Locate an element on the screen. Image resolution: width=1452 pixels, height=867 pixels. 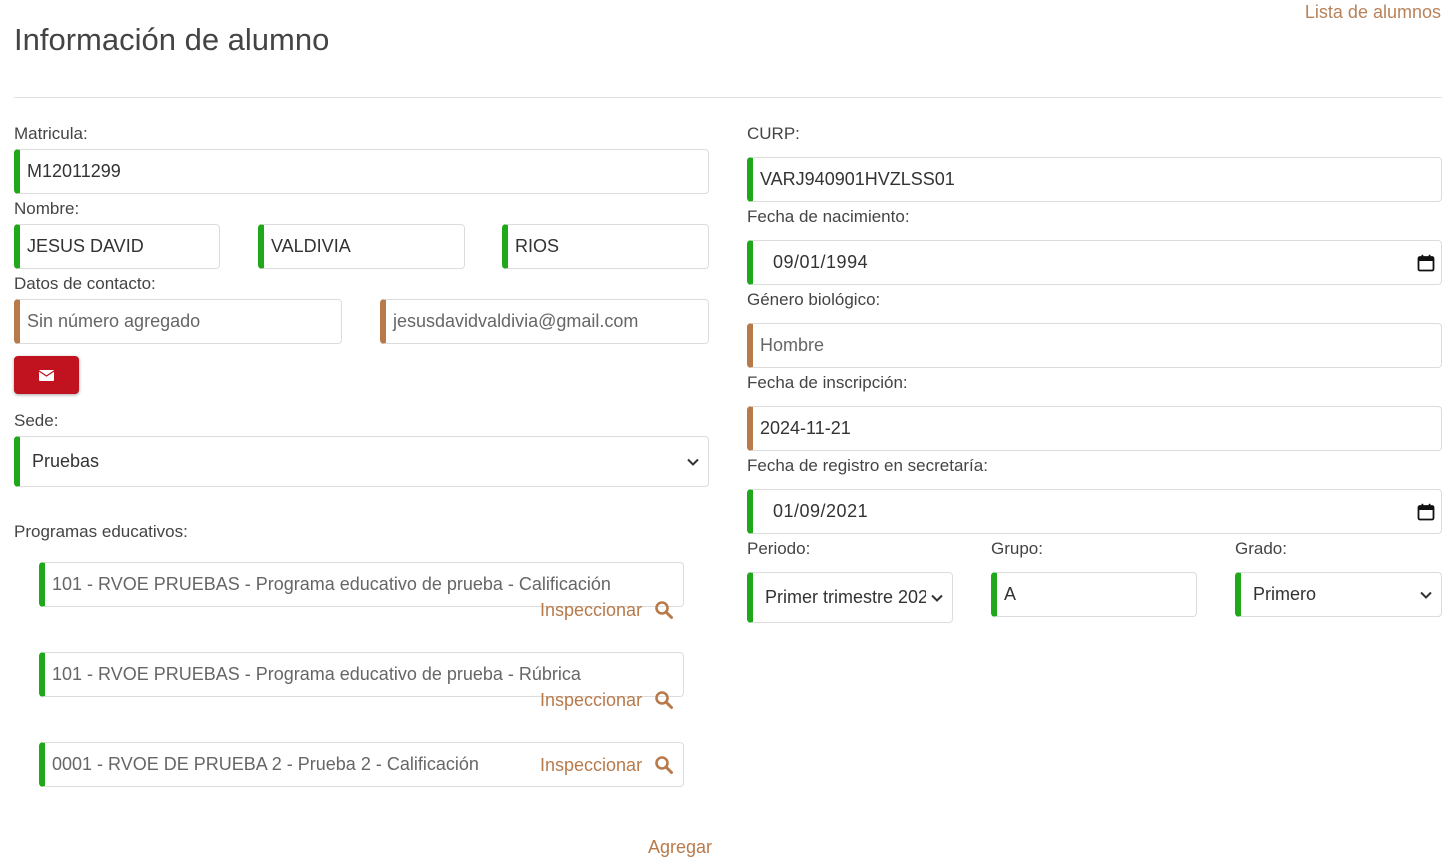
inspect-link-1: Inspeccionar is located at coordinates (591, 610).